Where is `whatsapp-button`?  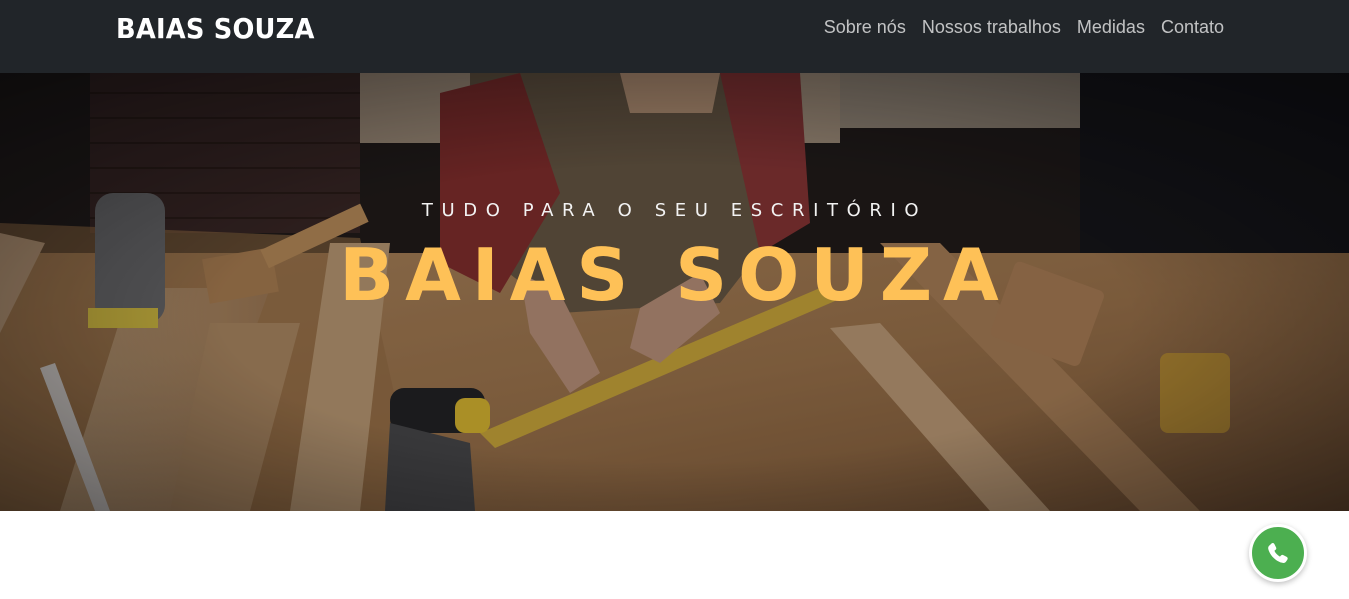 whatsapp-button is located at coordinates (1278, 553).